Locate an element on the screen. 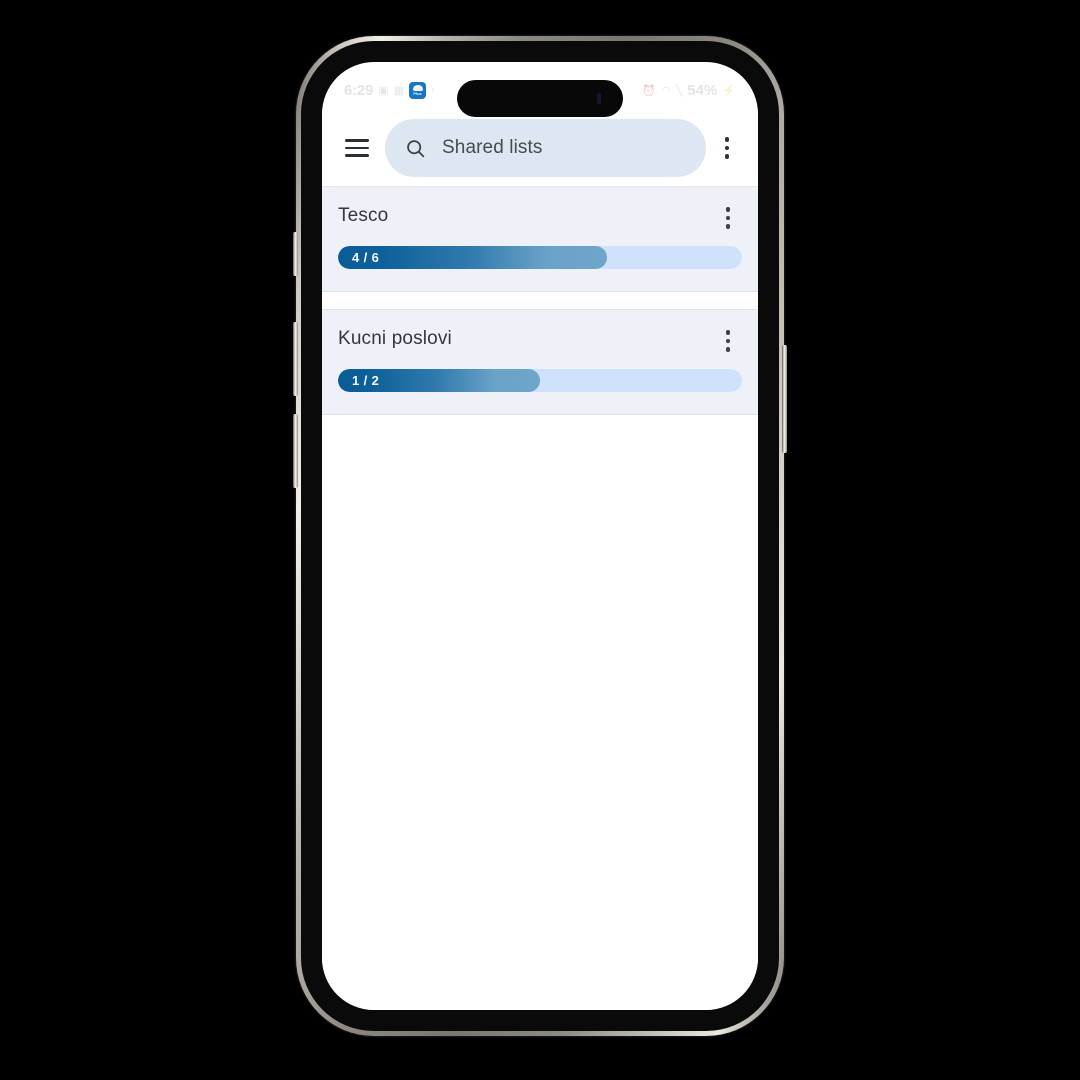 This screenshot has width=1080, height=1080. power-button is located at coordinates (784, 399).